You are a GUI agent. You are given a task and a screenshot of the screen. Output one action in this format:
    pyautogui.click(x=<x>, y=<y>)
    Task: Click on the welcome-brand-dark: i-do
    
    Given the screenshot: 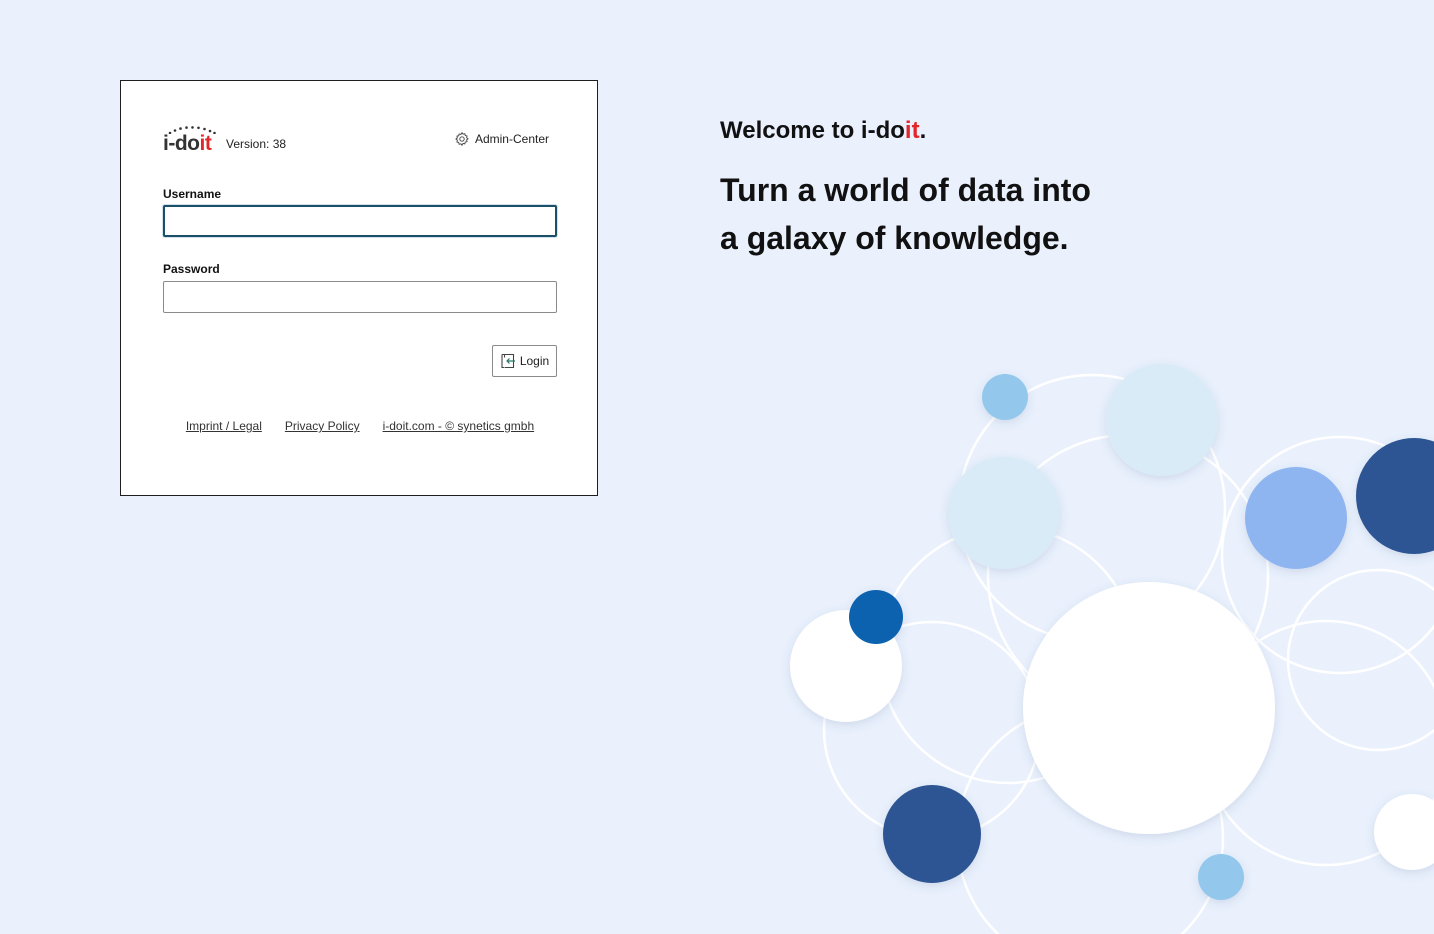 What is the action you would take?
    pyautogui.click(x=882, y=130)
    